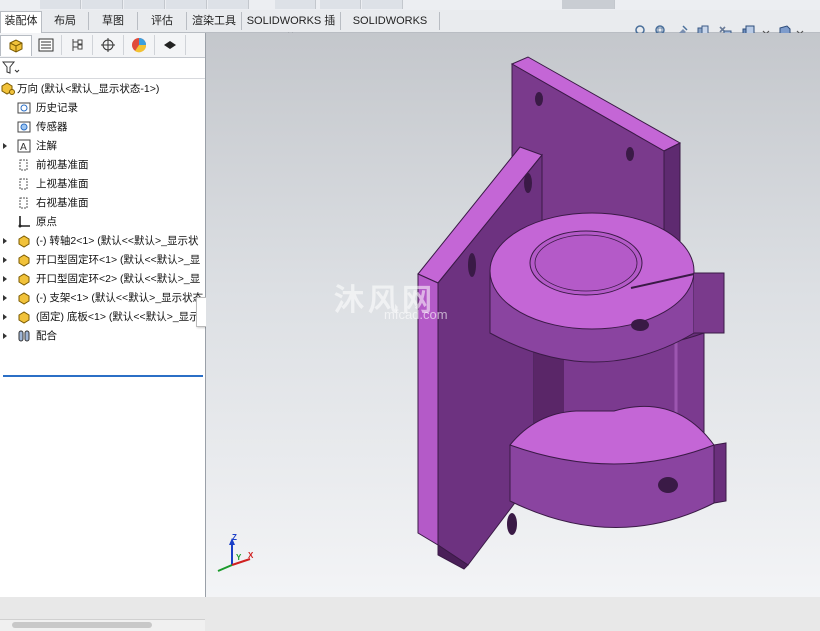 This screenshot has height=631, width=820. I want to click on tree-item-label: 开口型固定环<2> (默认<<默认>_显, so click(118, 279).